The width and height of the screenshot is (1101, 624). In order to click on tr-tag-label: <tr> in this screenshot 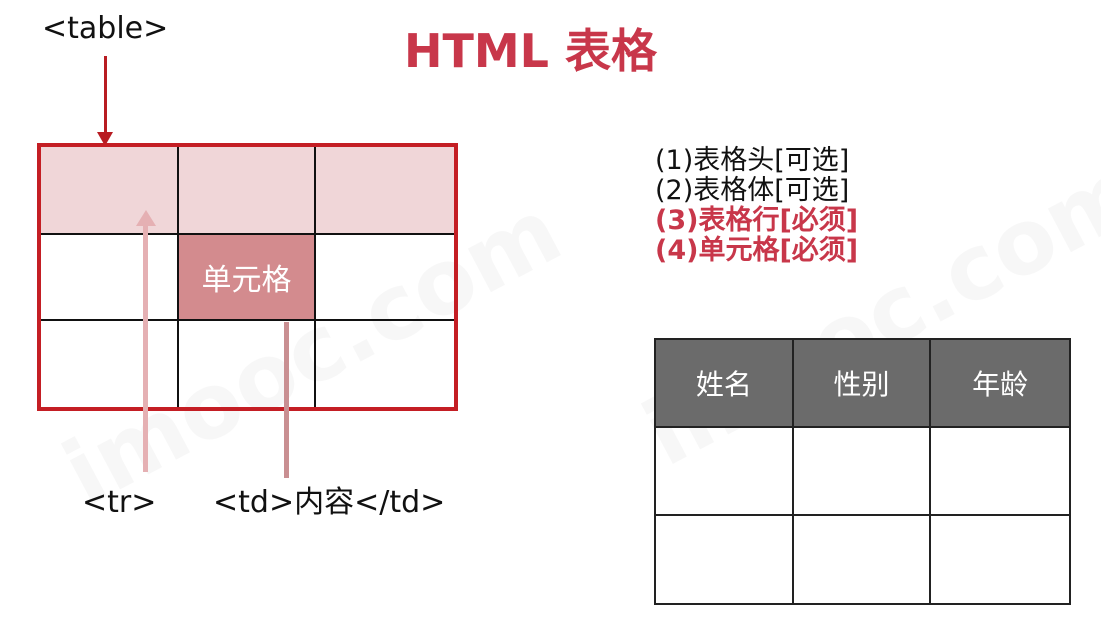, I will do `click(119, 502)`.